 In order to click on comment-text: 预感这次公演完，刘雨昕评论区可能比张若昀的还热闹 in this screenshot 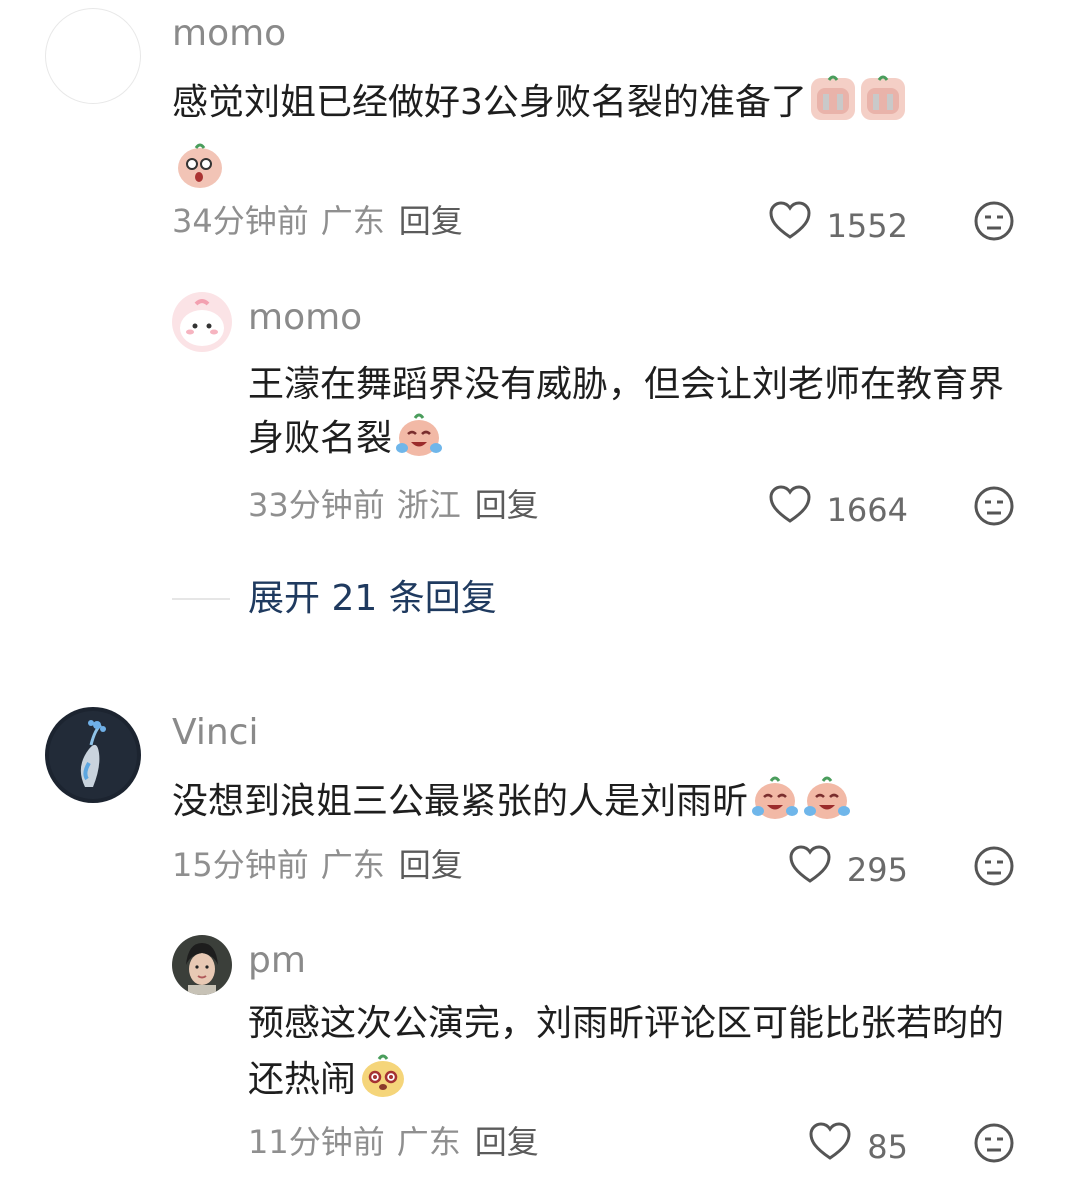, I will do `click(633, 1056)`.